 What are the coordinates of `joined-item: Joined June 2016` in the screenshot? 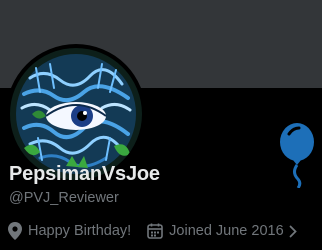 It's located at (222, 231).